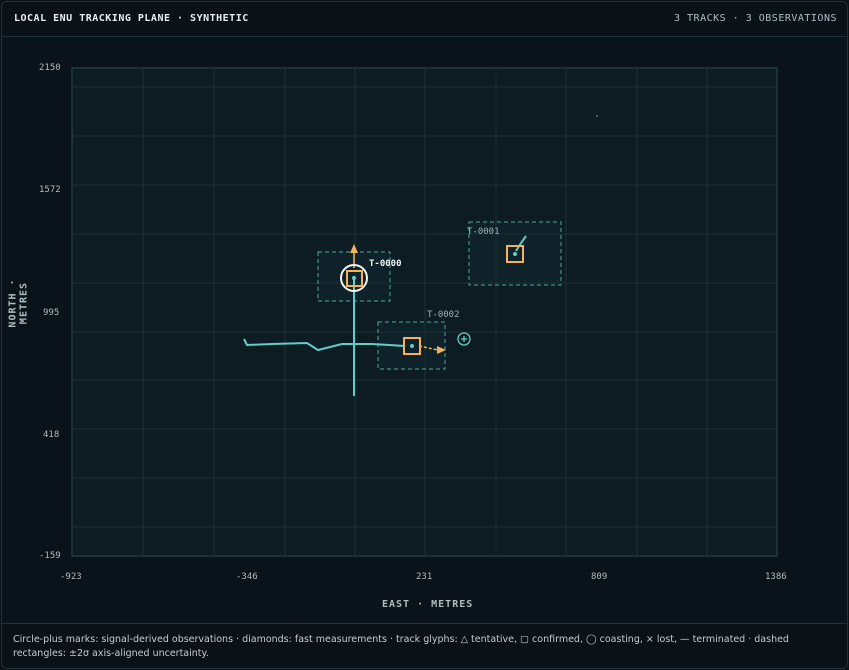 This screenshot has width=849, height=670. I want to click on x-tick-label: -923, so click(71, 577).